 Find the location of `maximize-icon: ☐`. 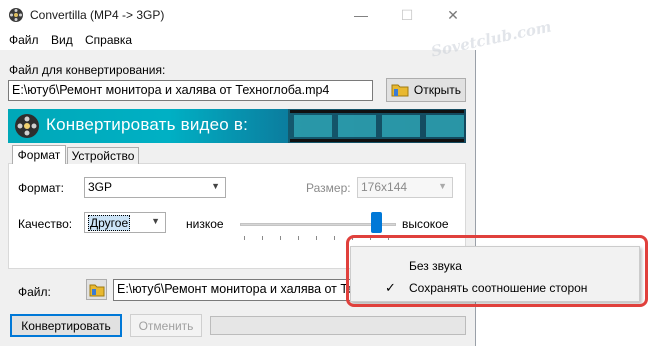

maximize-icon: ☐ is located at coordinates (407, 14).